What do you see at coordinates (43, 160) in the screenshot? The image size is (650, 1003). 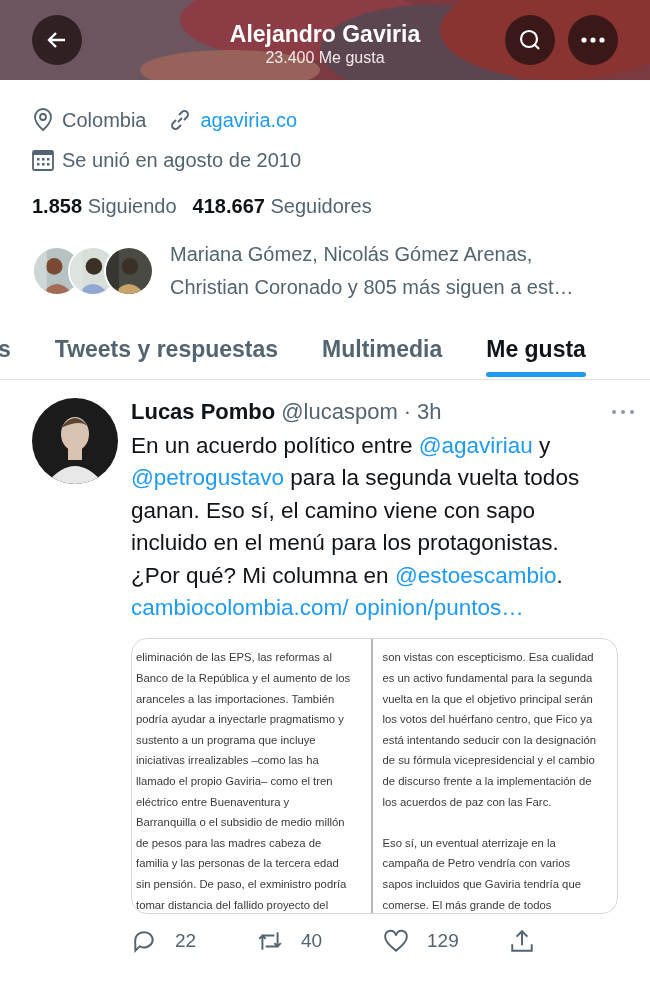 I see `calendar-icon` at bounding box center [43, 160].